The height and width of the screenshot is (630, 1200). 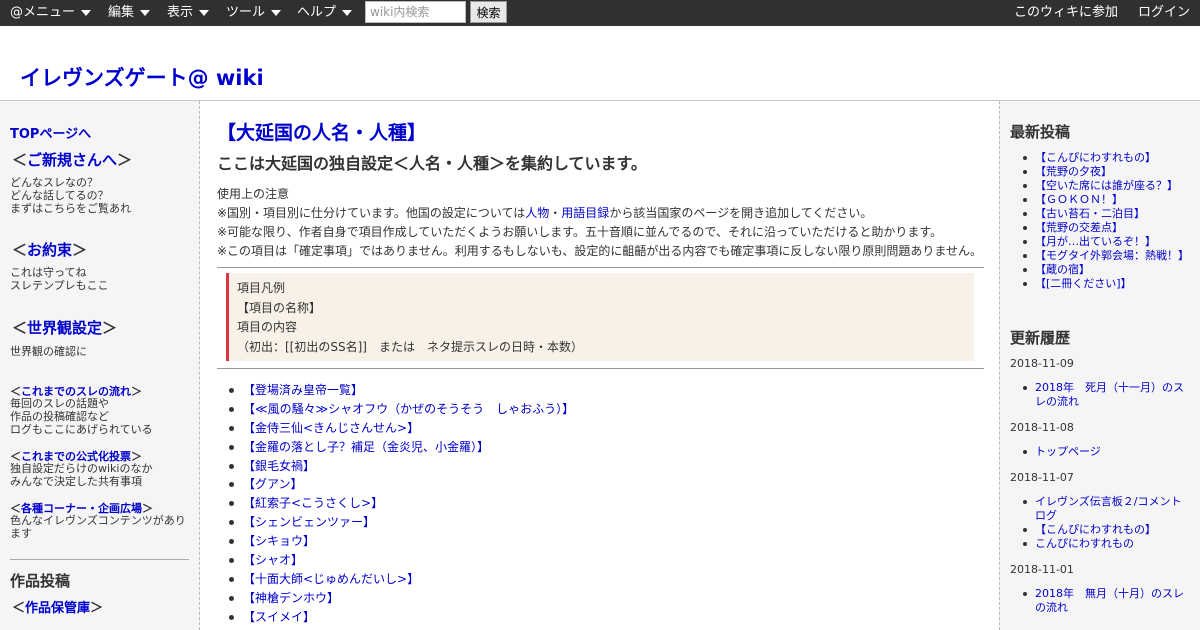 I want to click on works-heading: 作品投稿, so click(x=40, y=581).